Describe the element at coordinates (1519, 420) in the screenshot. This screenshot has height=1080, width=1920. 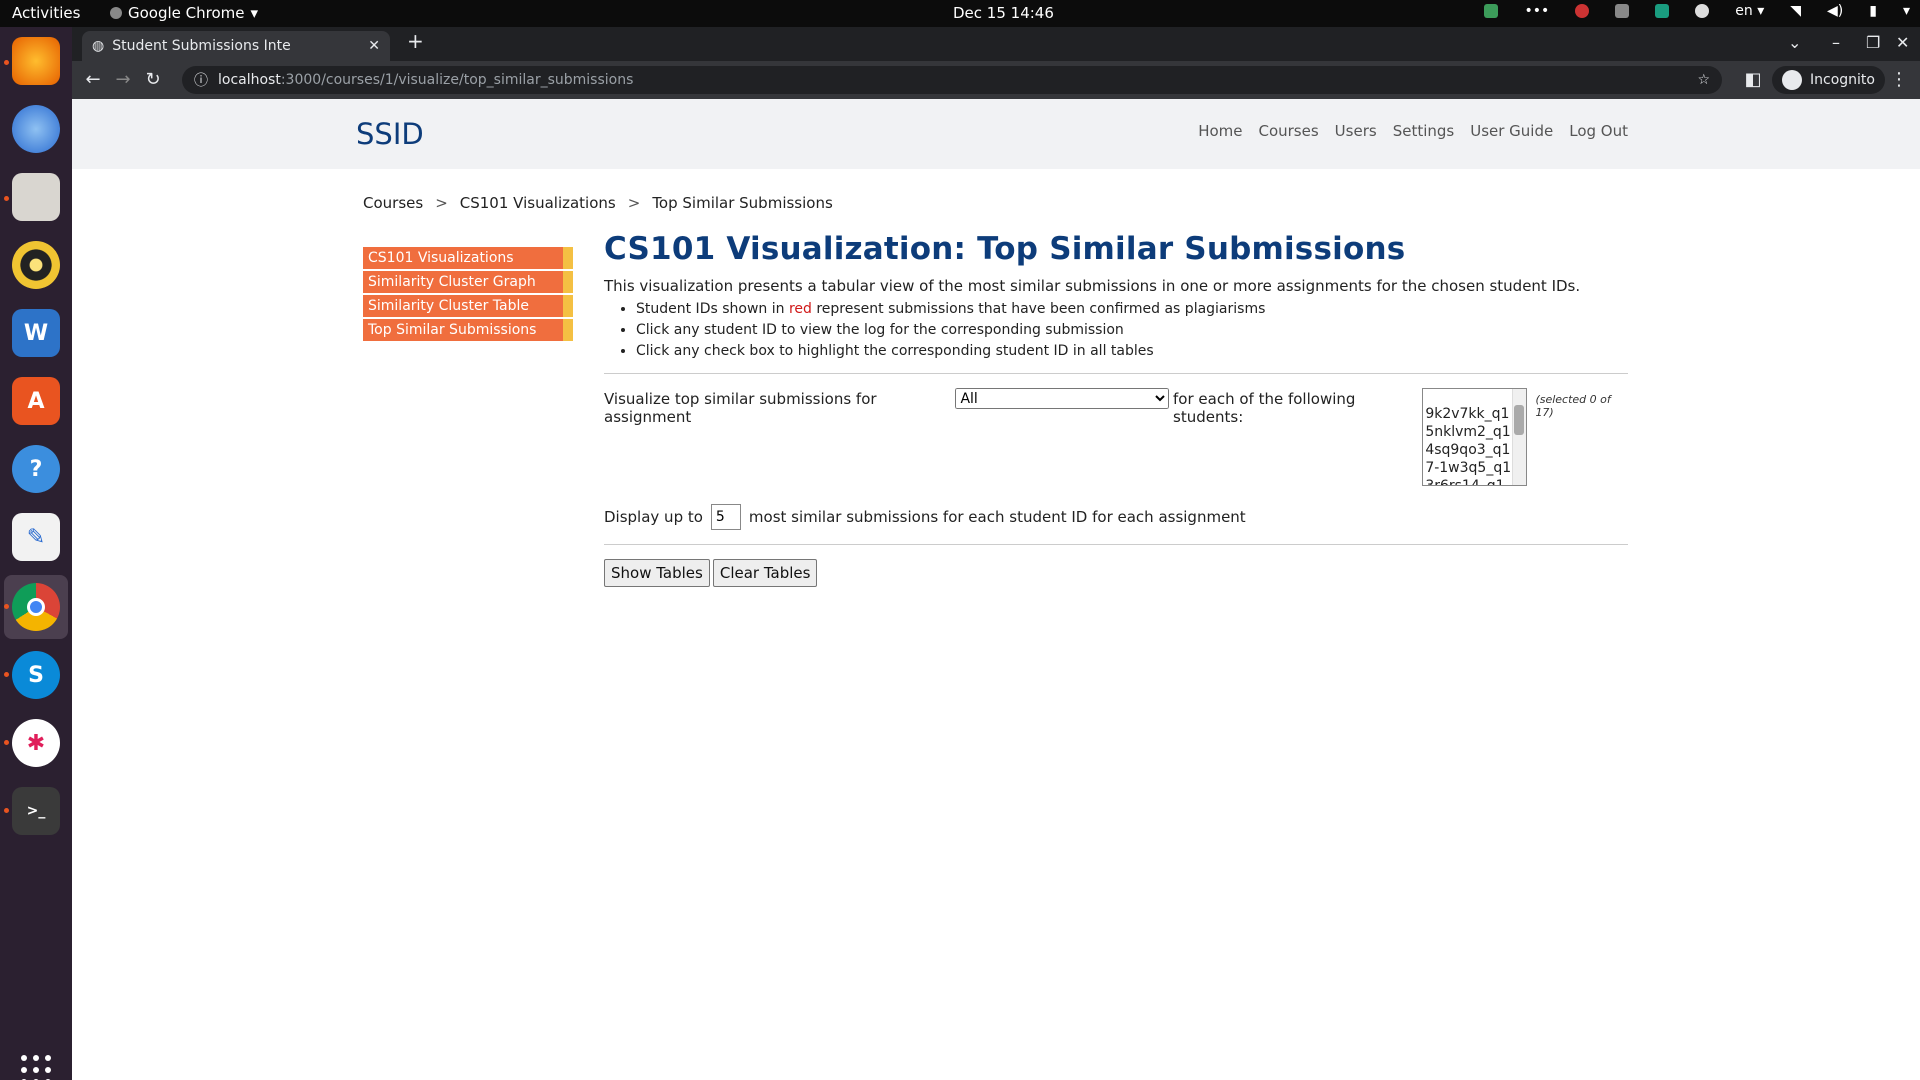
I see `scrollbar-thumb` at that location.